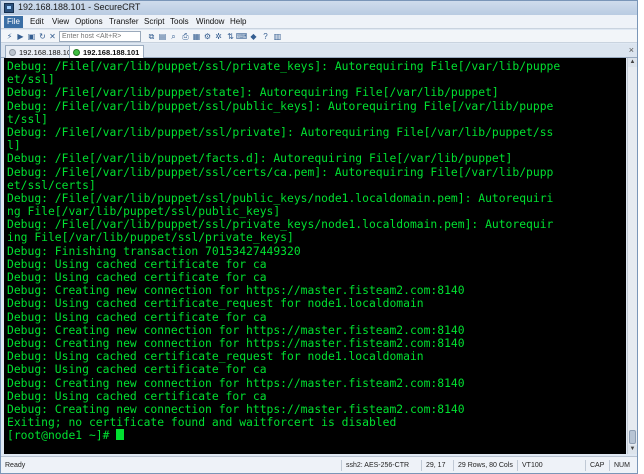 The image size is (644, 474). What do you see at coordinates (151, 36) in the screenshot?
I see `copy-icon: ⧉` at bounding box center [151, 36].